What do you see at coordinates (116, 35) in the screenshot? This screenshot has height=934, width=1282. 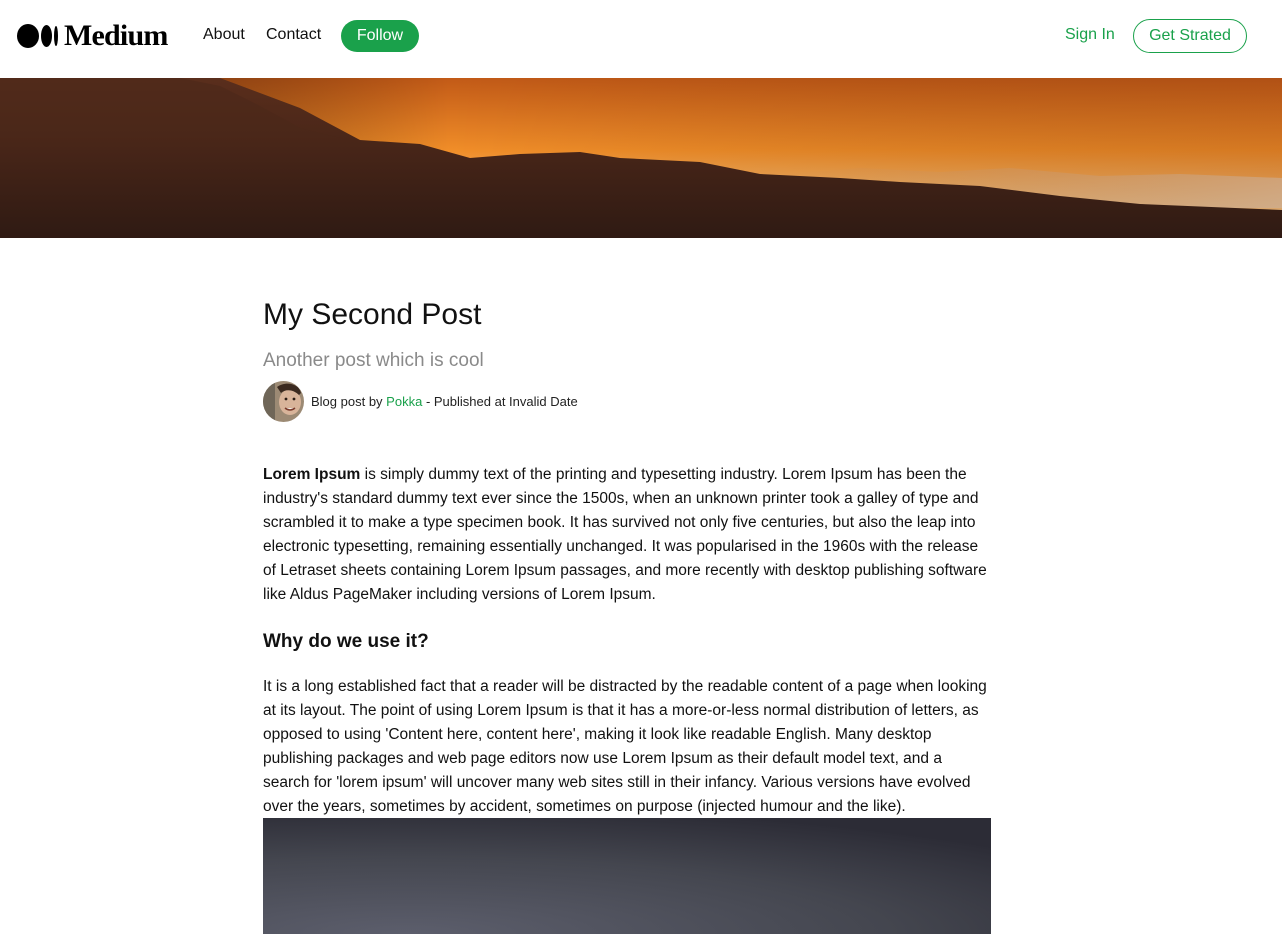 I see `logo-text: Medium` at bounding box center [116, 35].